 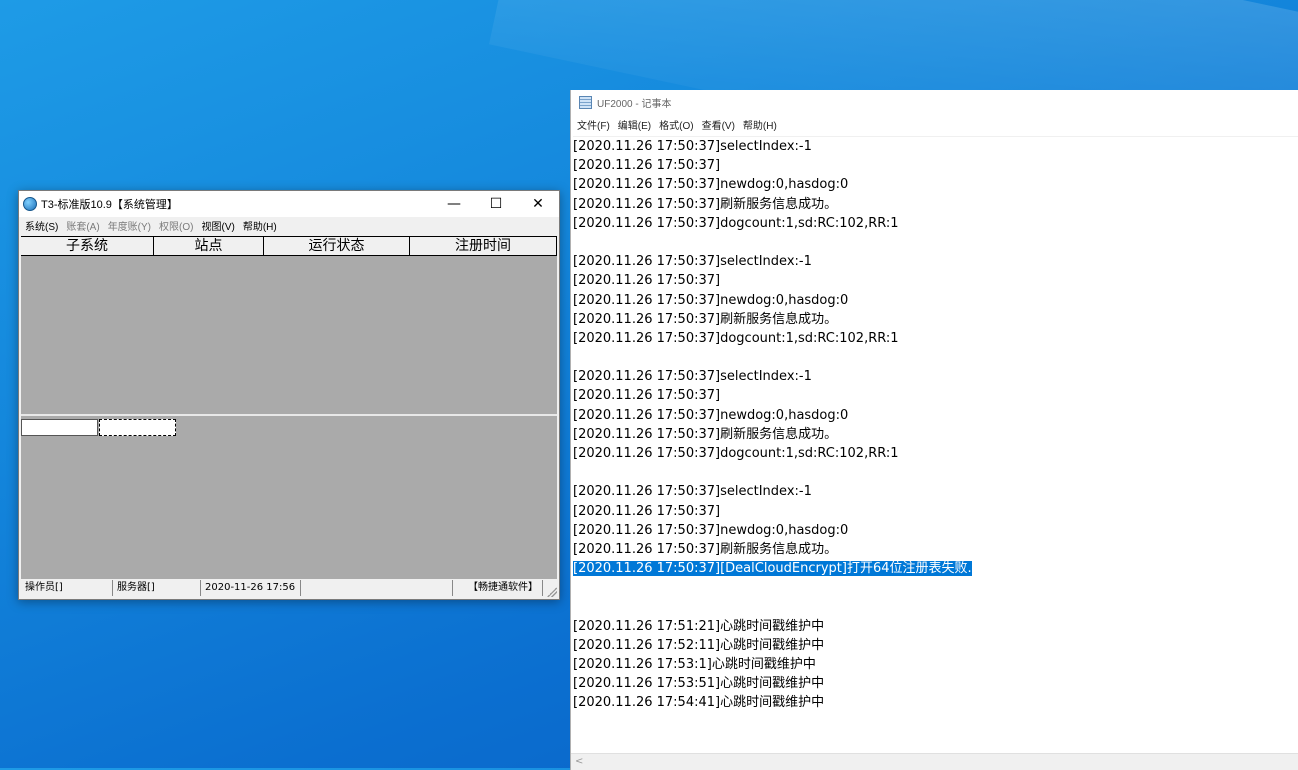 I want to click on menu-view: 查看(V), so click(x=718, y=124).